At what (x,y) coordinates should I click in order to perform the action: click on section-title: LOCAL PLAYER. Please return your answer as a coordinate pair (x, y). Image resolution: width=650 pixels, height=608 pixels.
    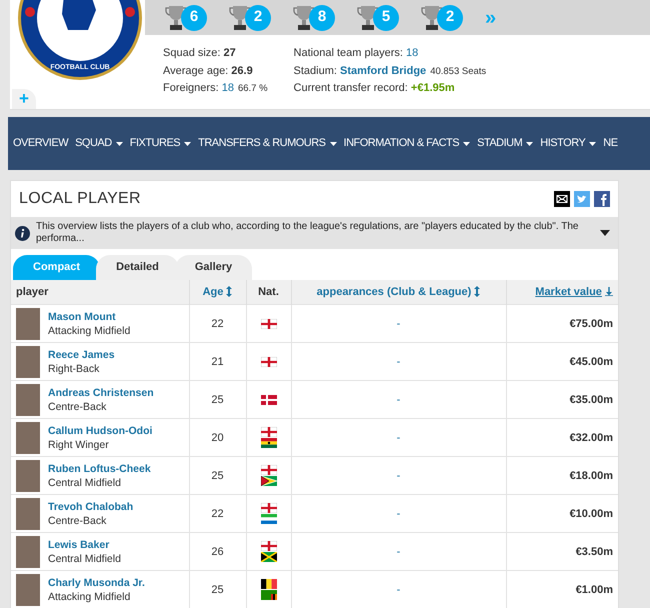
    Looking at the image, I should click on (80, 199).